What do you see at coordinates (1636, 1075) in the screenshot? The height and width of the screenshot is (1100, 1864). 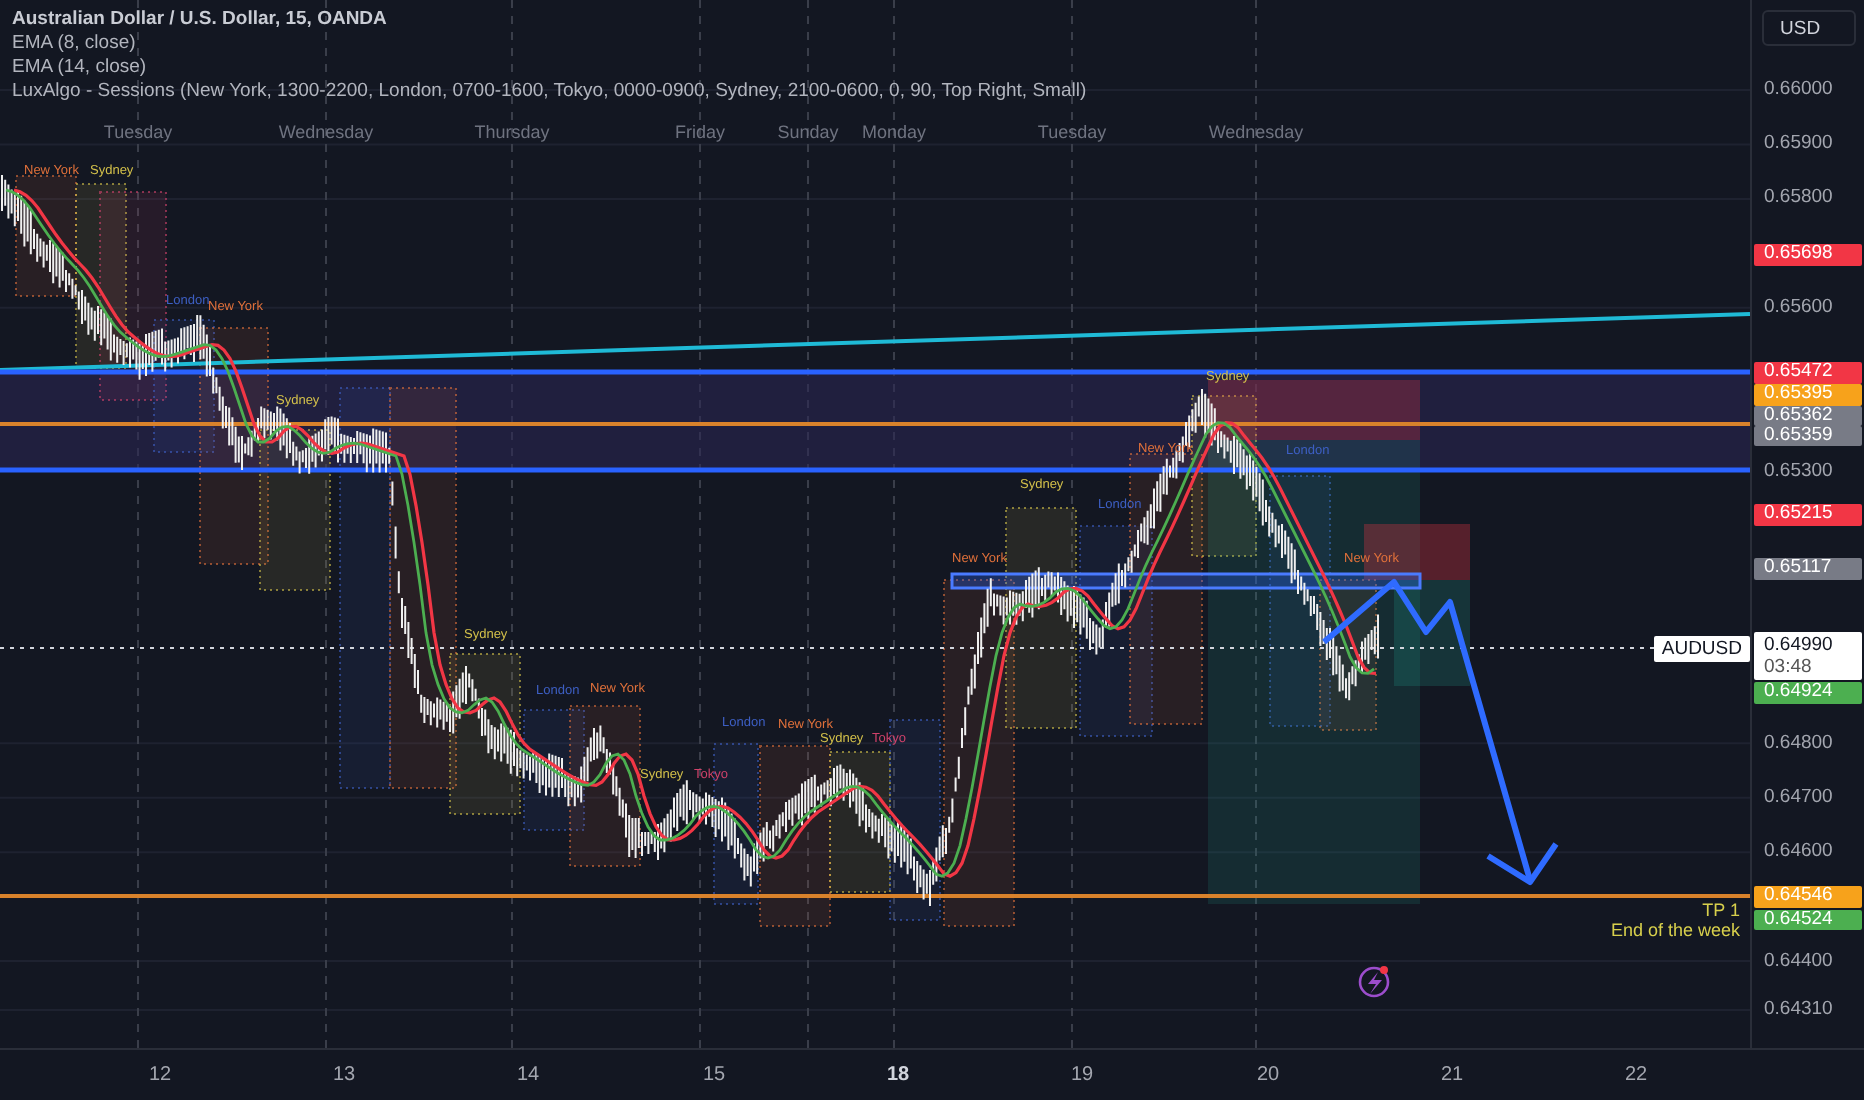 I see `time-label: 22` at bounding box center [1636, 1075].